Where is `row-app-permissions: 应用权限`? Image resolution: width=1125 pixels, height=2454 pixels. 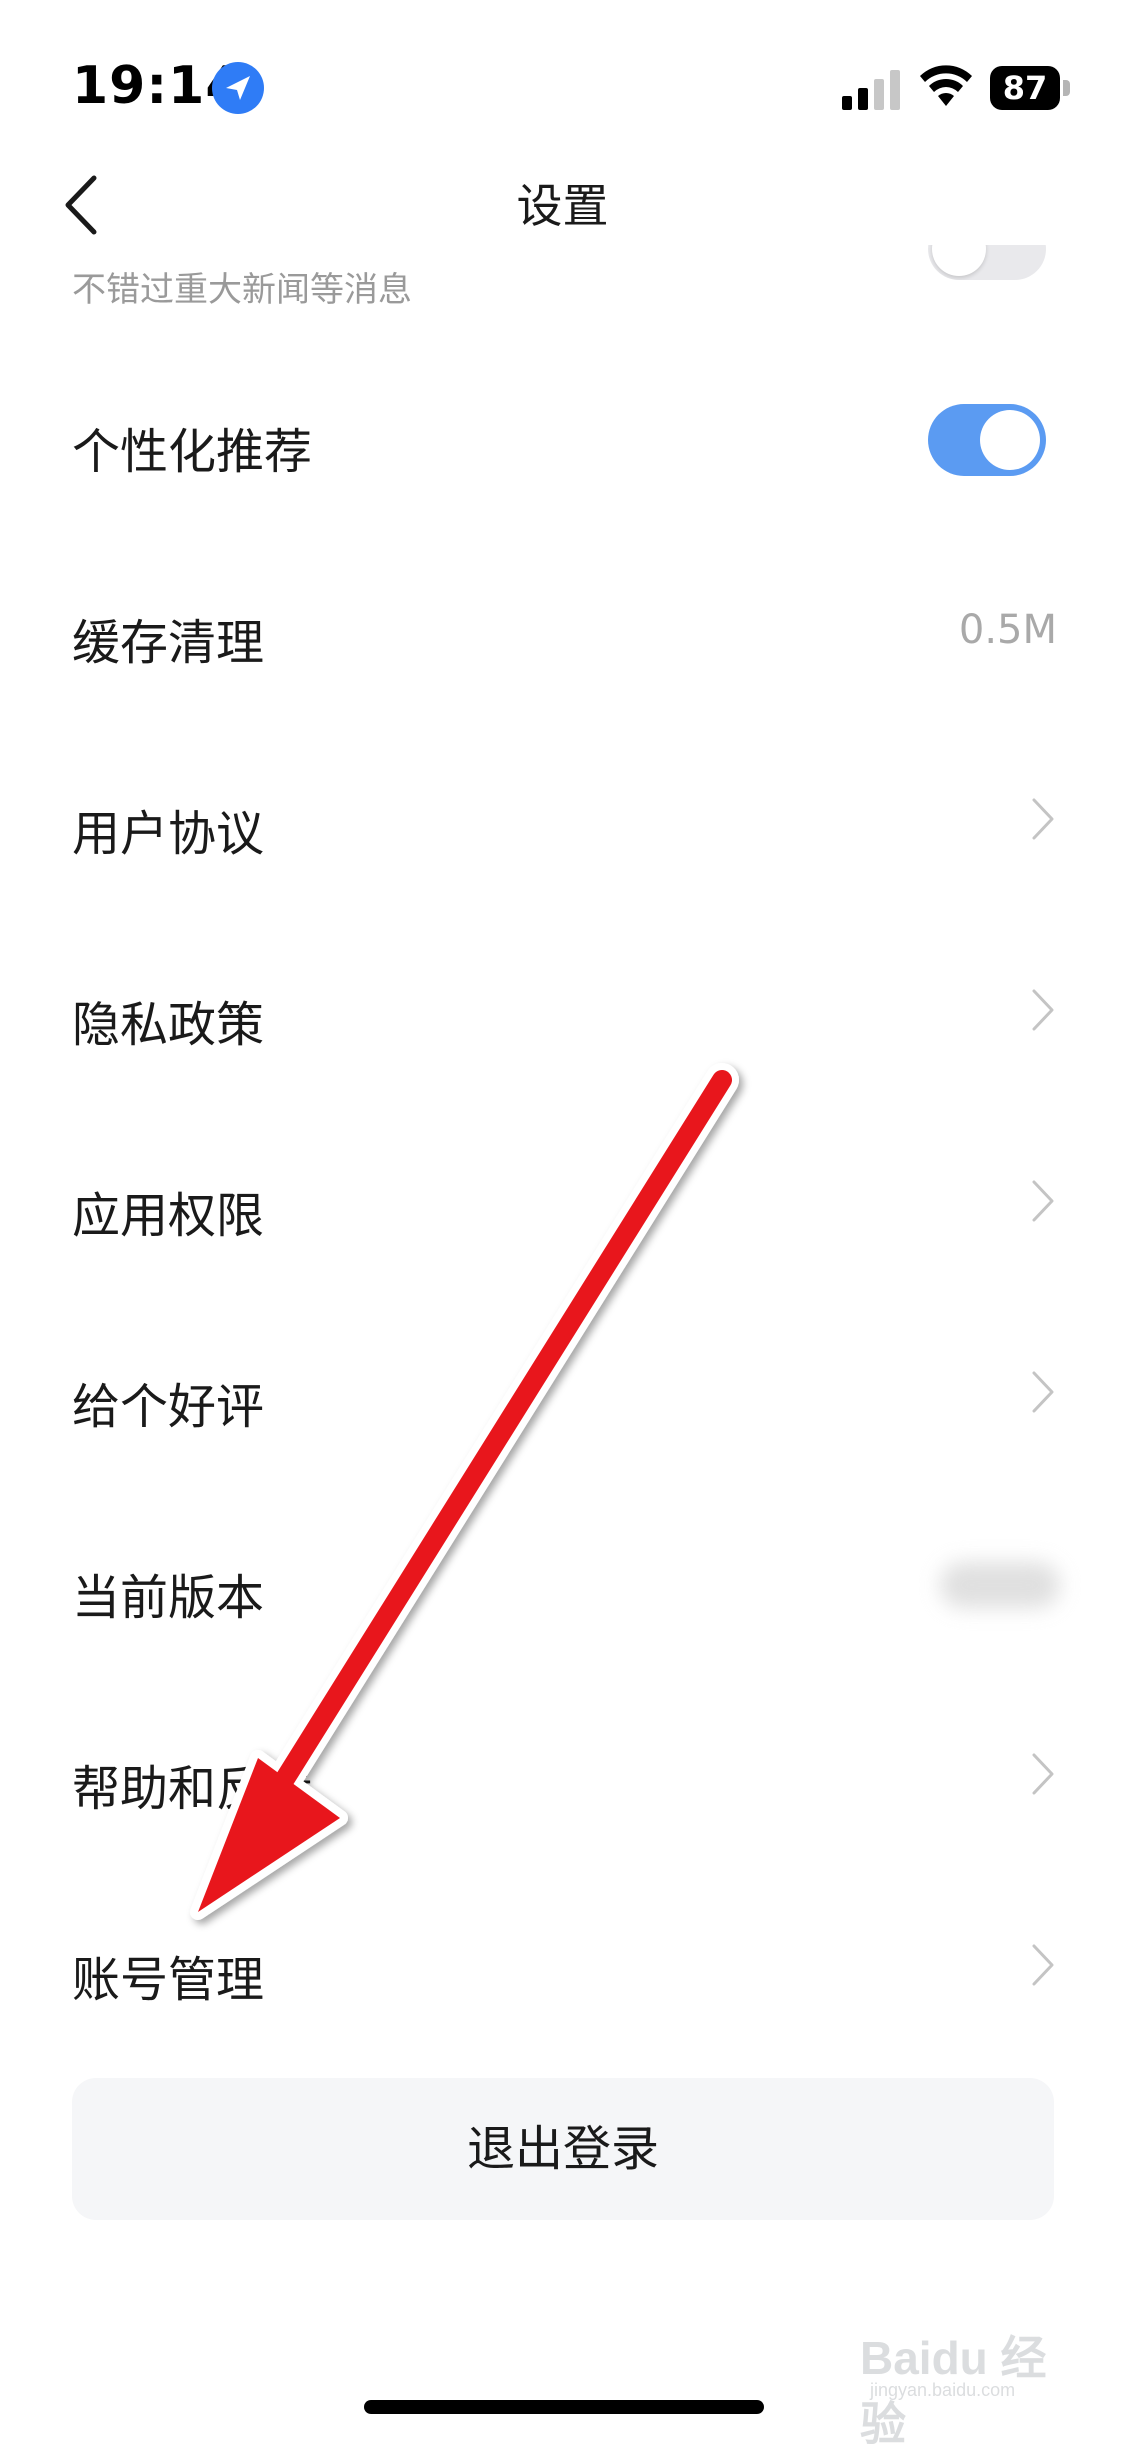
row-app-permissions: 应用权限 is located at coordinates (562, 1200).